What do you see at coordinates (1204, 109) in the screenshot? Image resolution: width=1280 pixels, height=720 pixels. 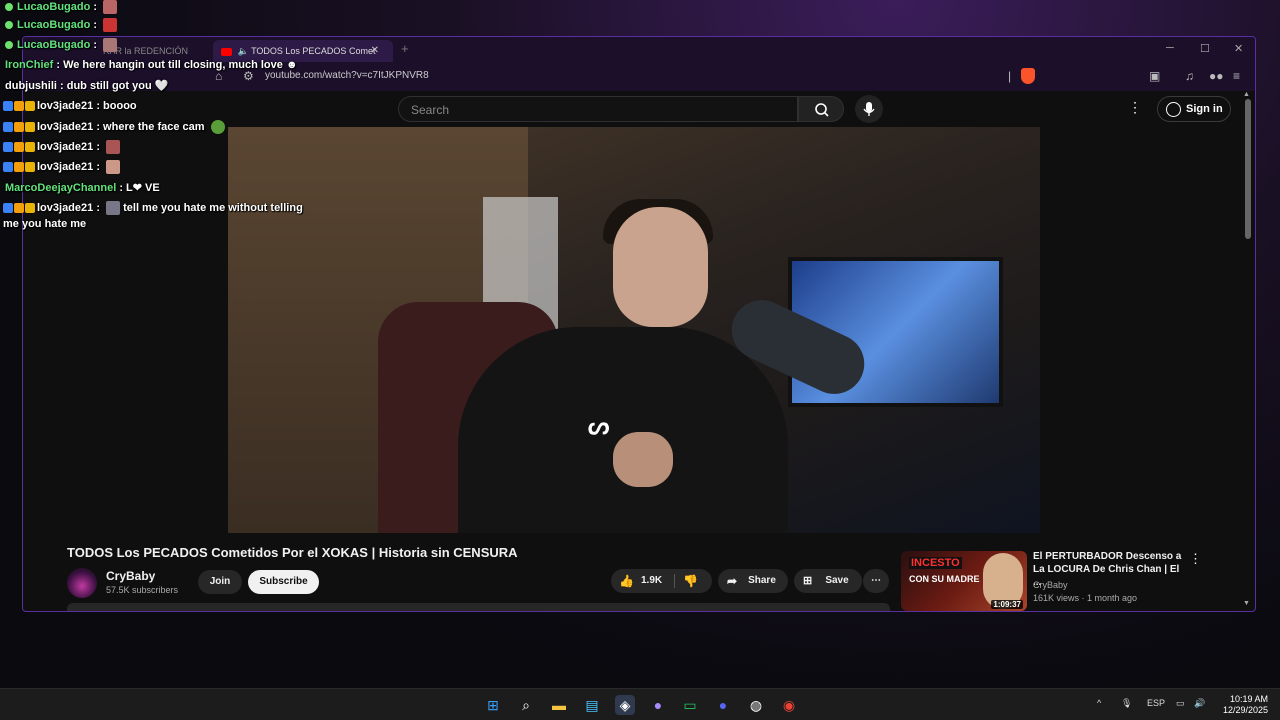 I see `sign-in-label: Sign in` at bounding box center [1204, 109].